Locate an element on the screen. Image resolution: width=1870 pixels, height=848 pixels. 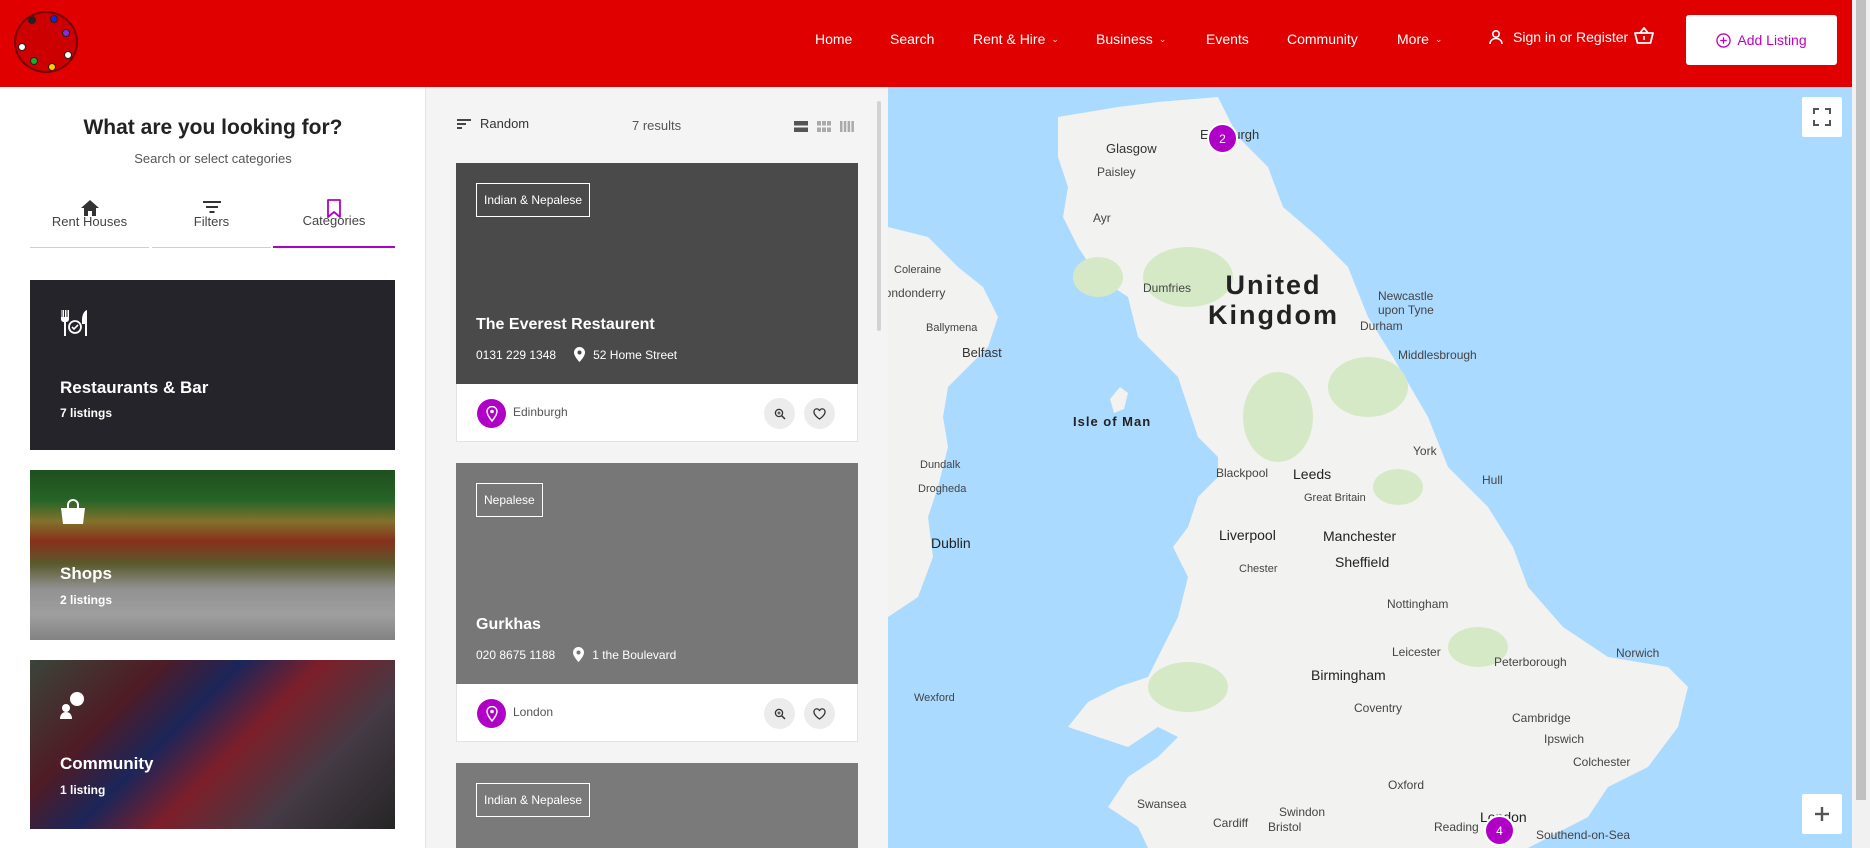
listing-phone: 0131 229 1348 is located at coordinates (516, 354).